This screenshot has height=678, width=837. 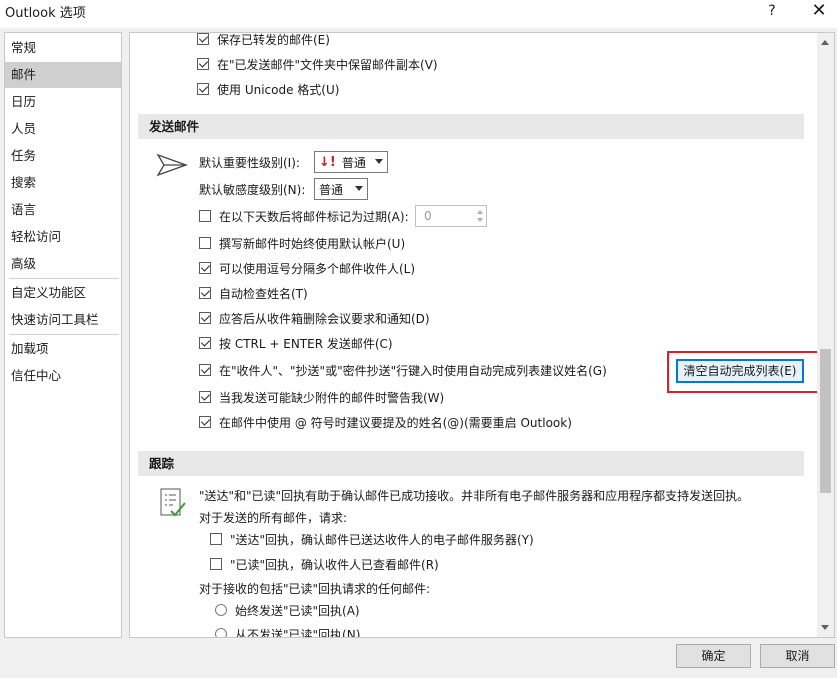 What do you see at coordinates (45, 13) in the screenshot?
I see `window-title: Outlook 选项` at bounding box center [45, 13].